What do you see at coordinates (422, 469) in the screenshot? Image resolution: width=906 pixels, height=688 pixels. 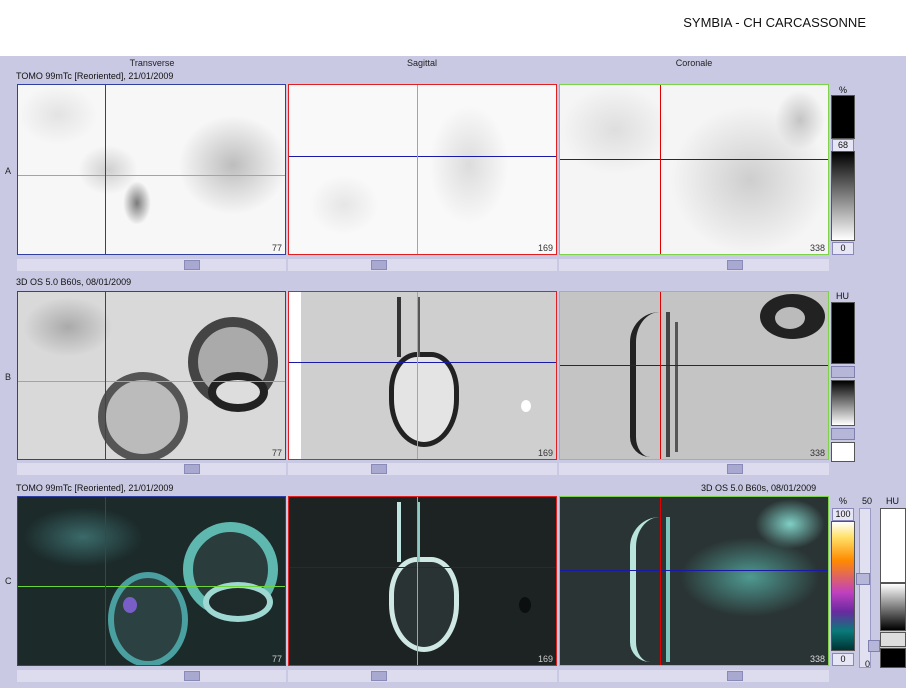 I see `scrollbar-b-sagittal` at bounding box center [422, 469].